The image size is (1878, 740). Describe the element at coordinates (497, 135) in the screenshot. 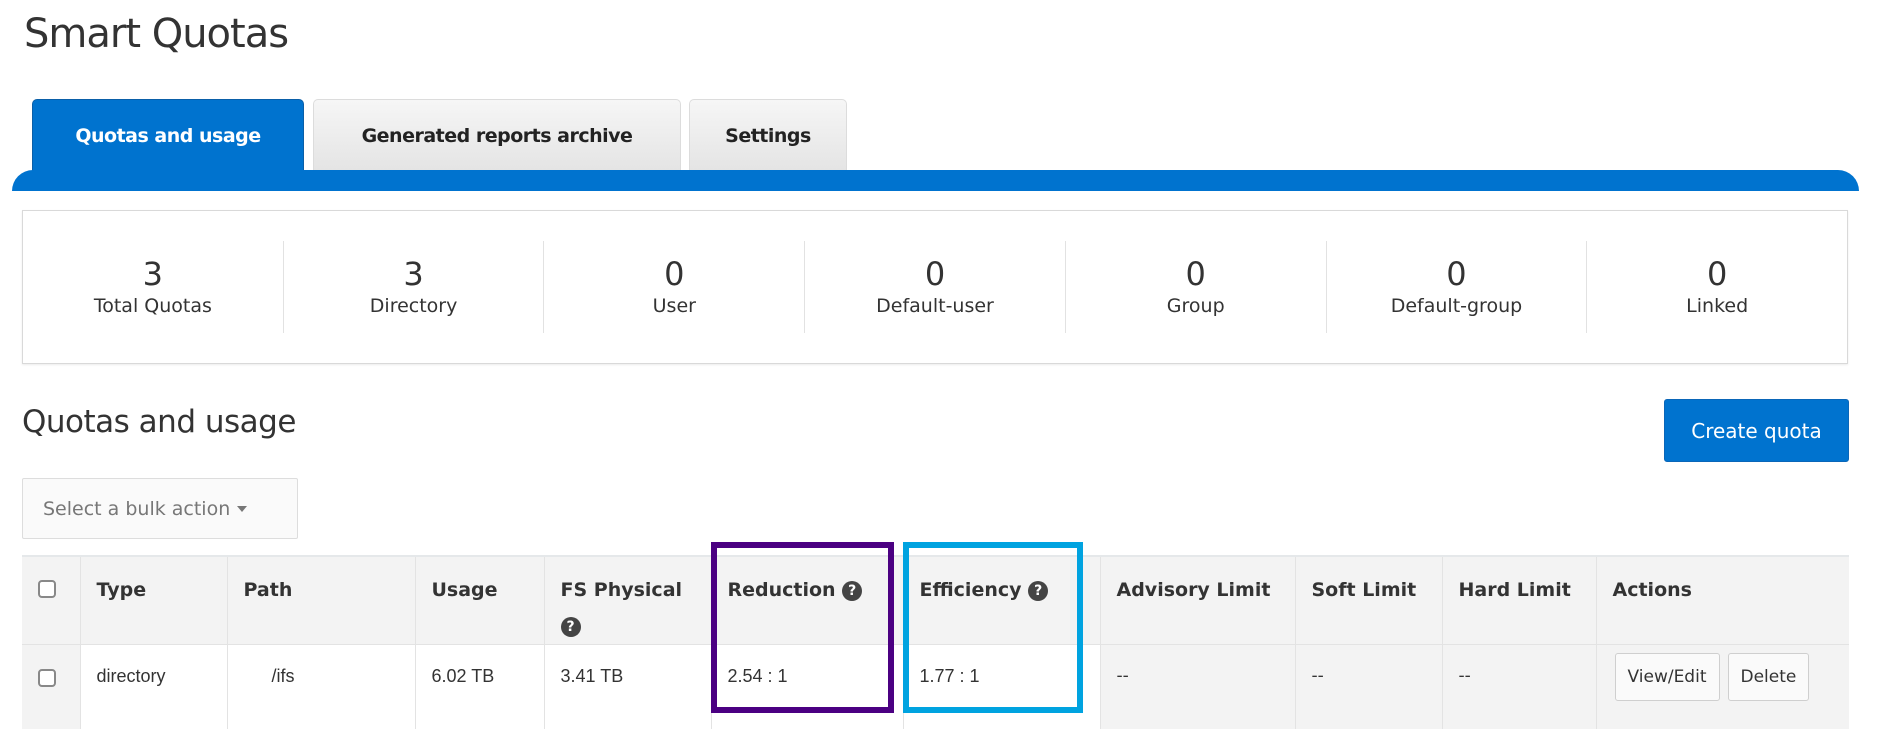

I see `tab-generated-reports-archive: Generated reports archive` at that location.